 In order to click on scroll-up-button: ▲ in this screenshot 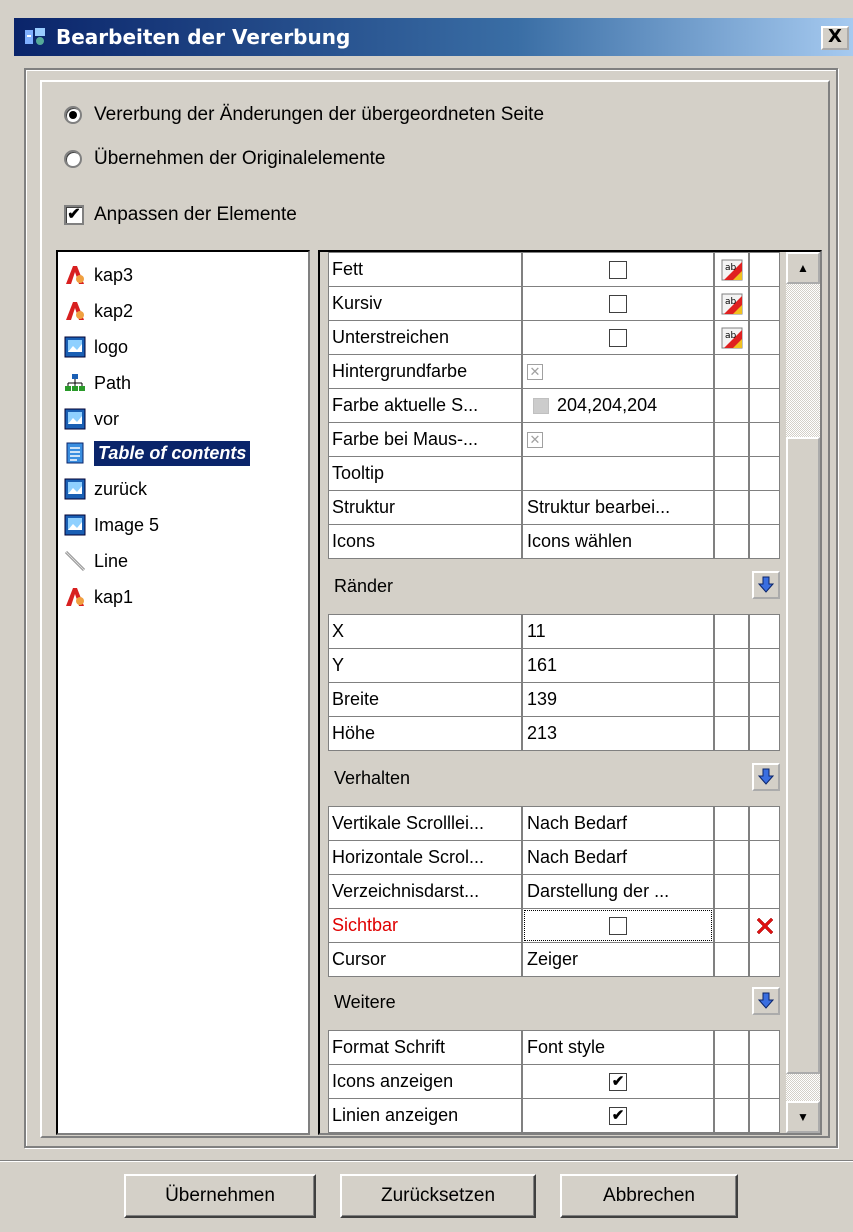, I will do `click(803, 268)`.